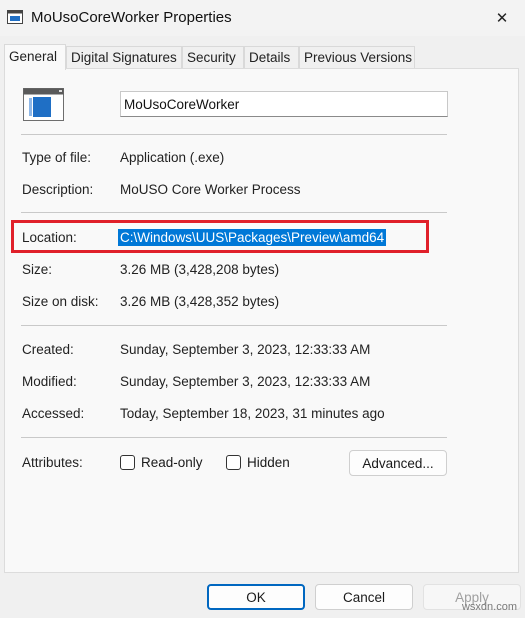  What do you see at coordinates (124, 57) in the screenshot?
I see `tab-digital-signatures: Digital Signatures` at bounding box center [124, 57].